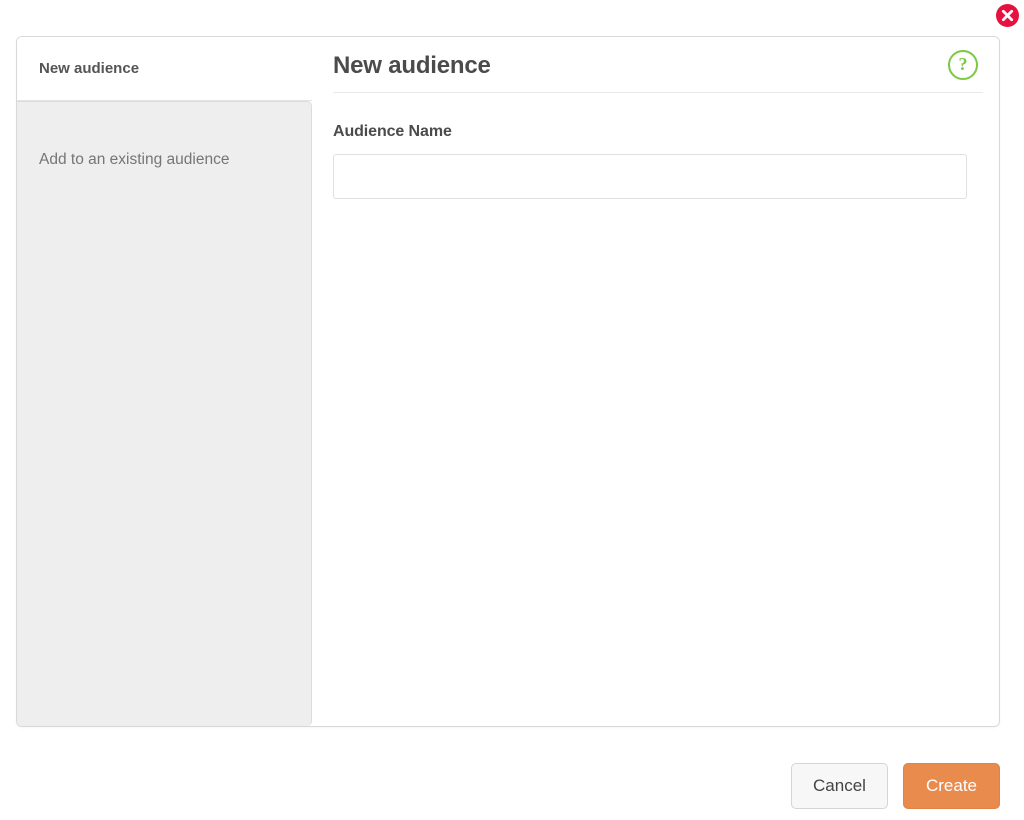  I want to click on sidebar-tab-new-audience: New audience, so click(164, 69).